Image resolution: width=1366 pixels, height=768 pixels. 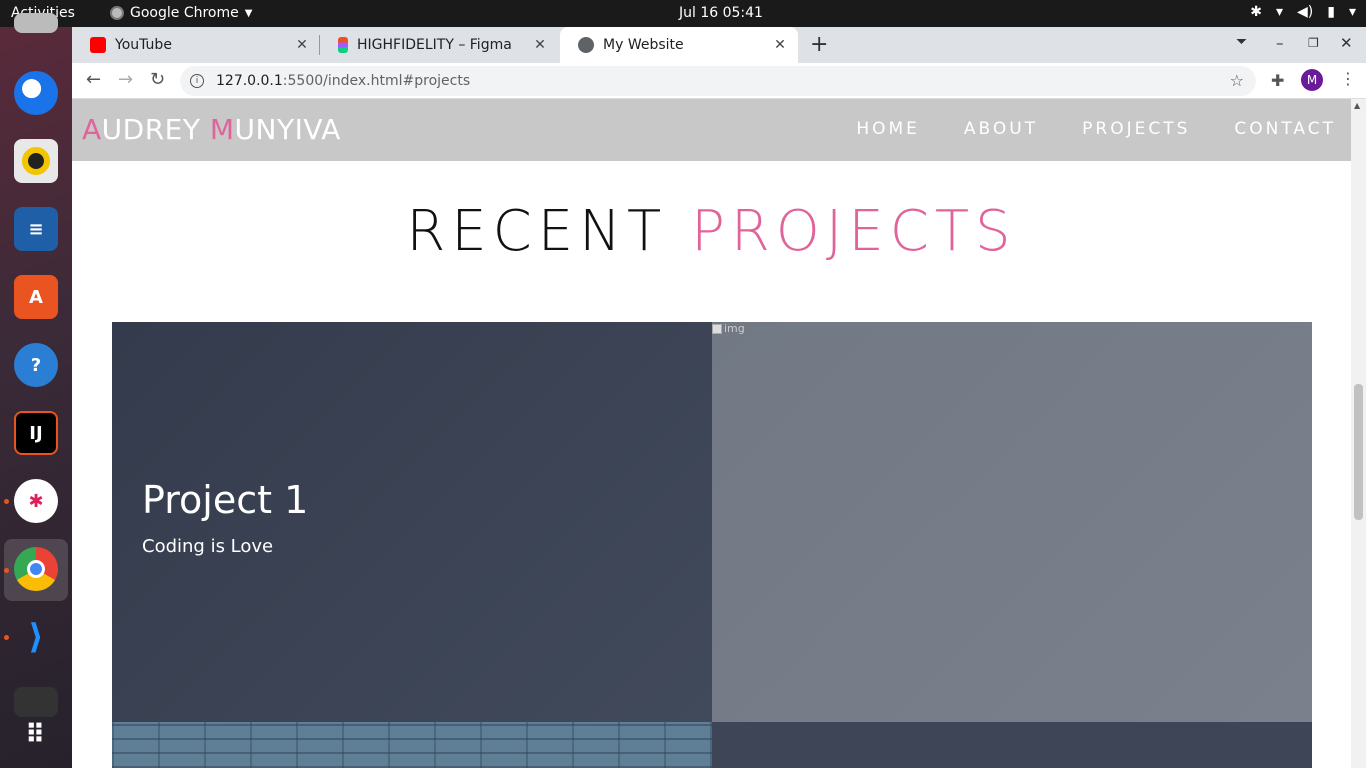 I want to click on nav-projects: PROJECTS, so click(x=1136, y=129).